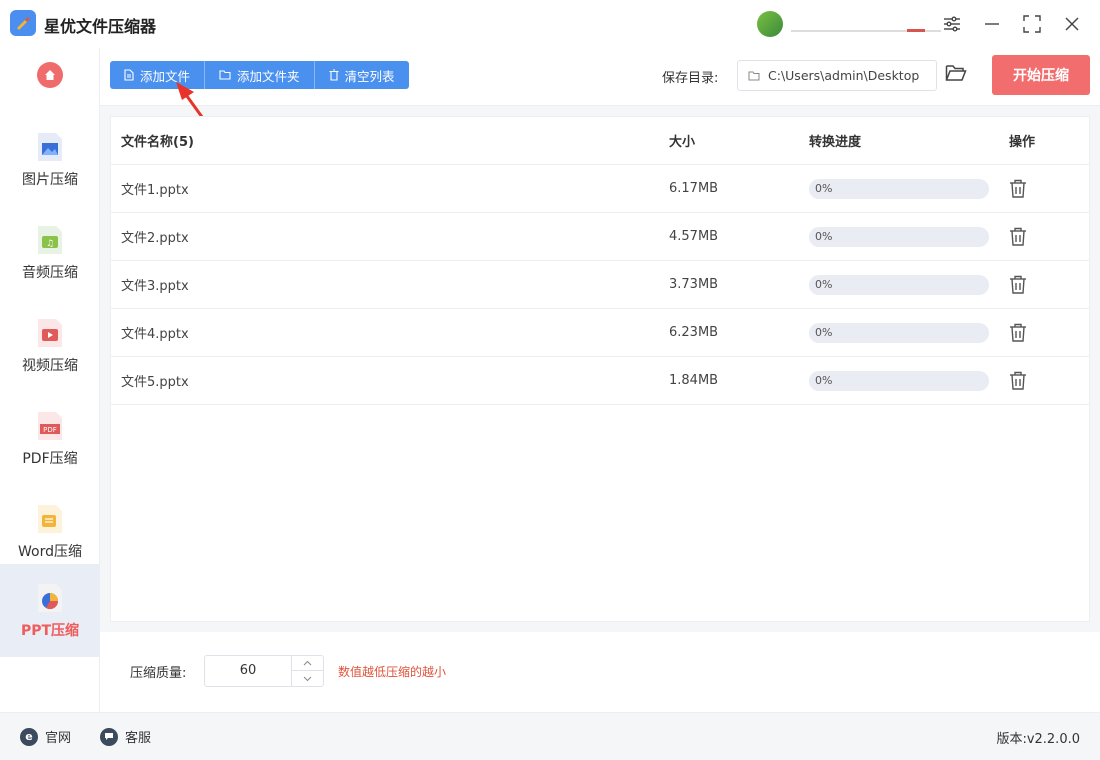  What do you see at coordinates (600, 189) in the screenshot?
I see `table-row: 文件1.pptx 6.17MB 0%` at bounding box center [600, 189].